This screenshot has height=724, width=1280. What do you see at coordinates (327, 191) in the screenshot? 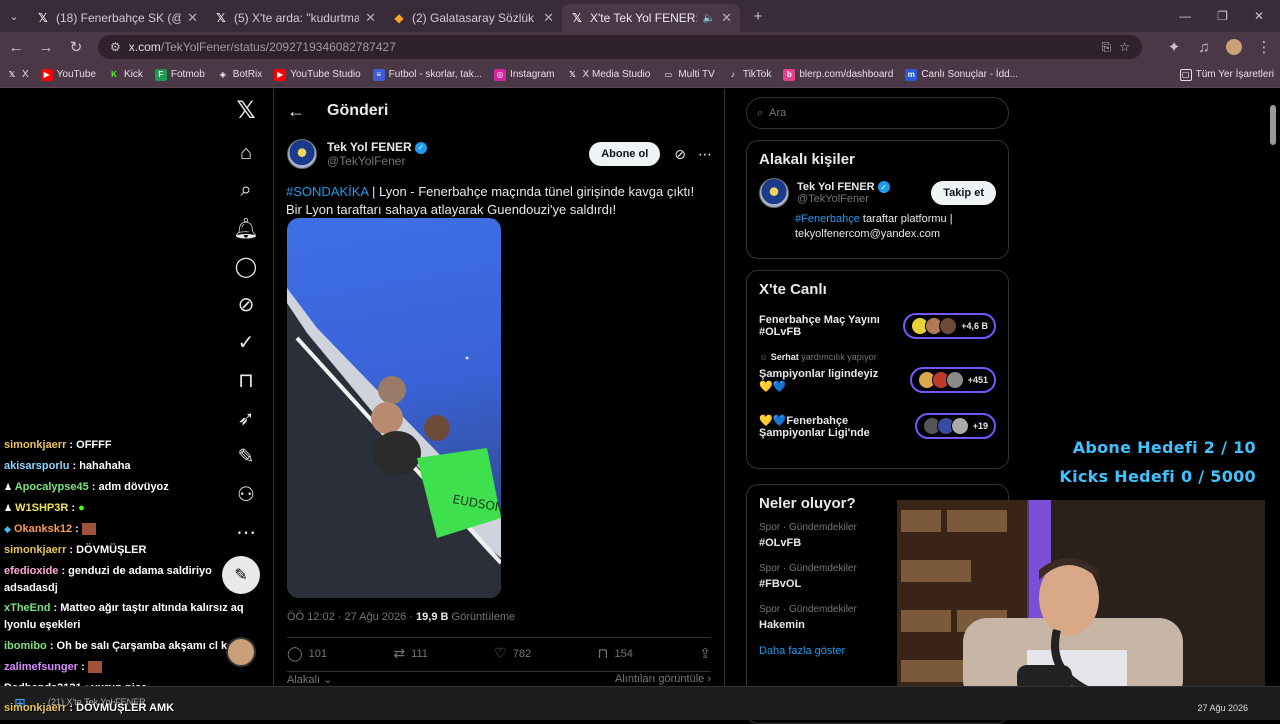
I see `hashtag-link: #SONDAKİKA` at bounding box center [327, 191].